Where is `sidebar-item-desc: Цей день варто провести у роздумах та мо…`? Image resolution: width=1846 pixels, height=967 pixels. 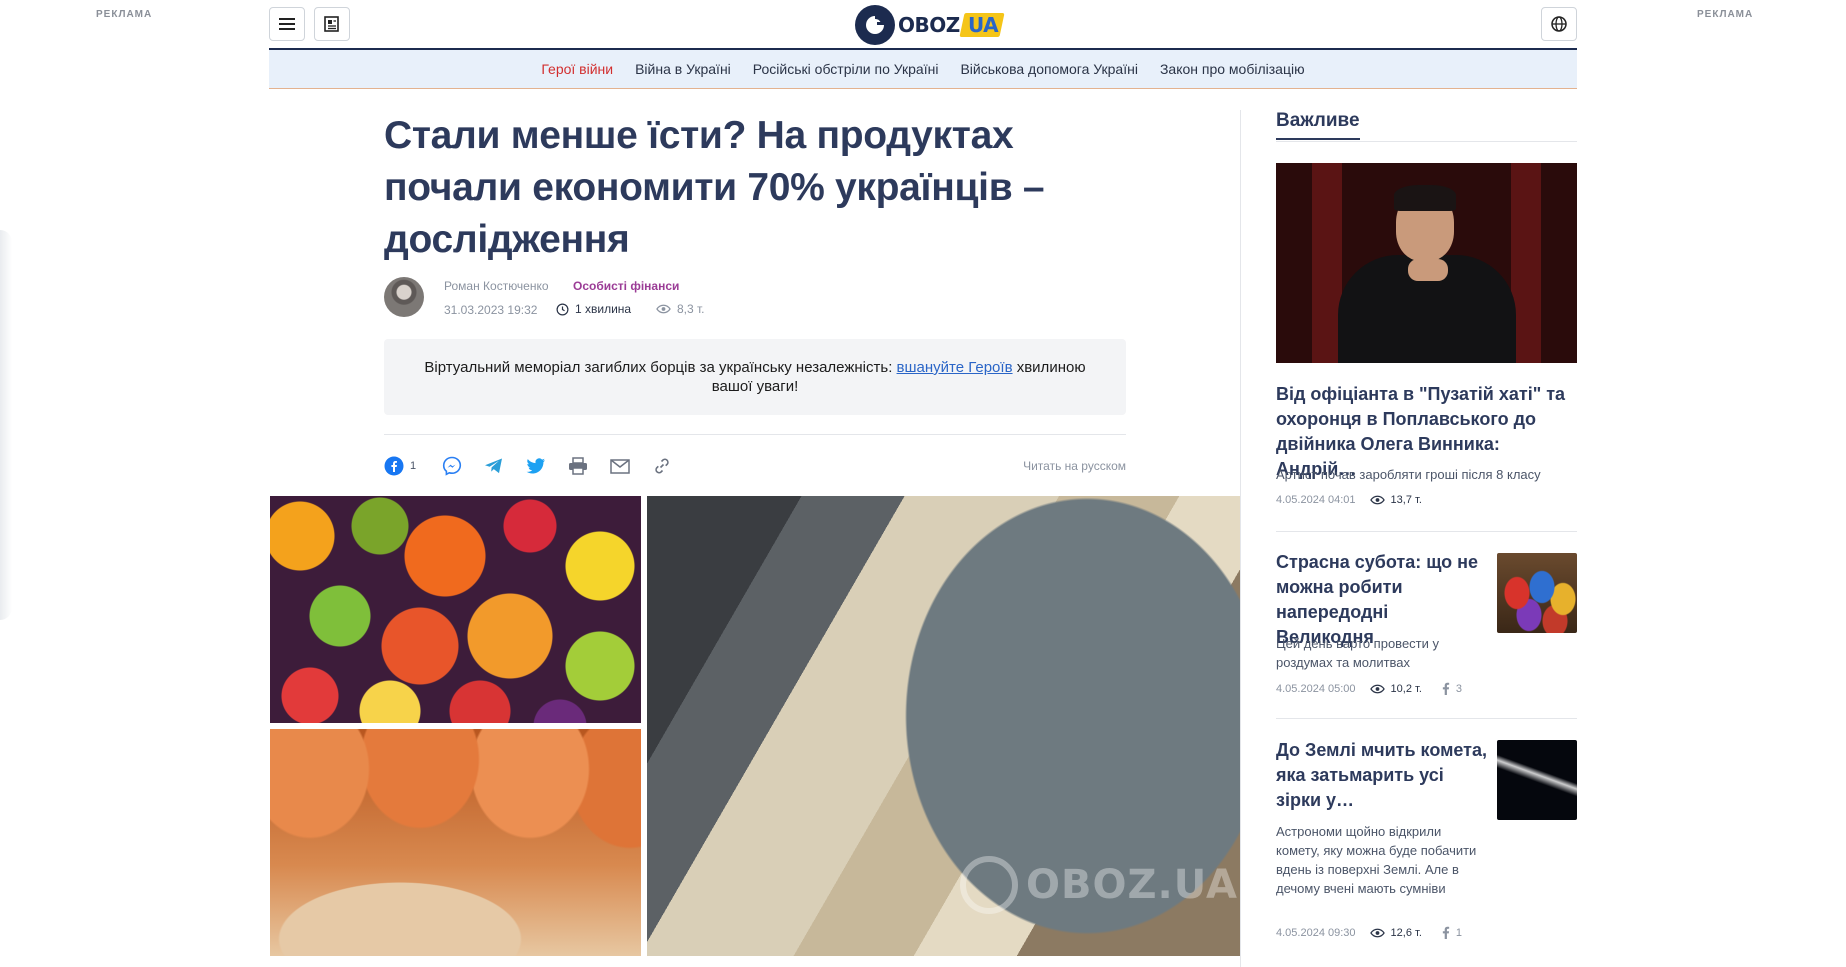
sidebar-item-desc: Цей день варто провести у роздумах та мо… is located at coordinates (1358, 653).